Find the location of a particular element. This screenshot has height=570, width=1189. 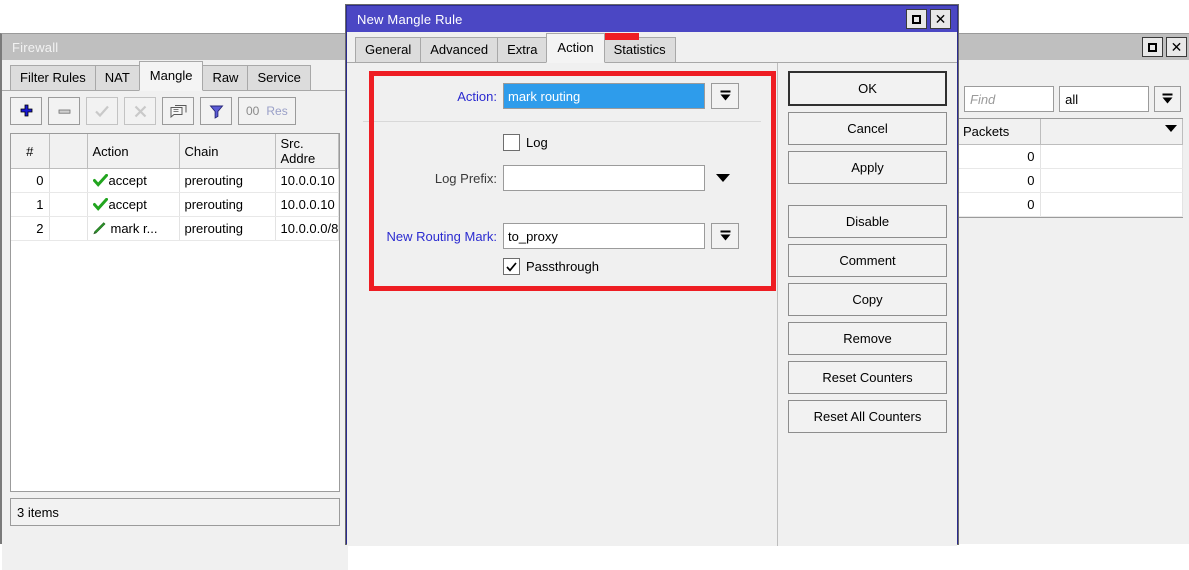

new-routing-mark-field-row: New Routing Mark: to_proxy is located at coordinates (562, 236).